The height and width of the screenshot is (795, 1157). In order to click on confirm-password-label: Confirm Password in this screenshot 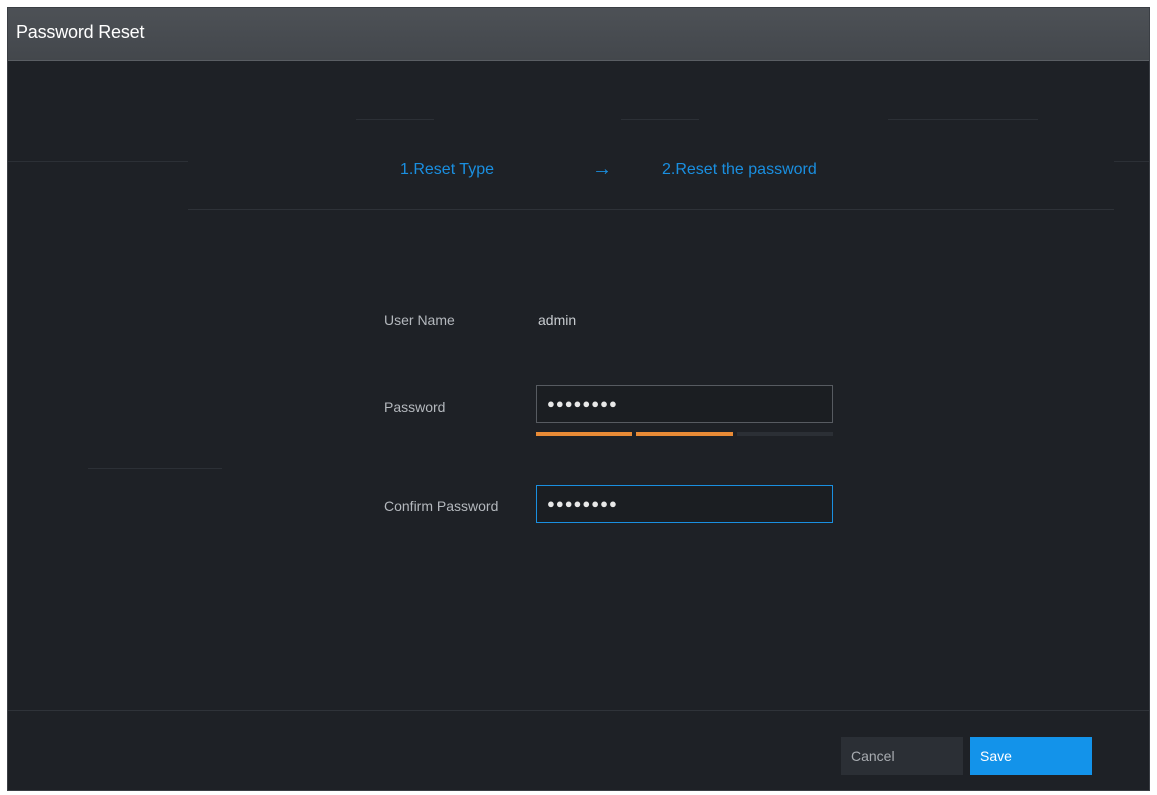, I will do `click(441, 506)`.